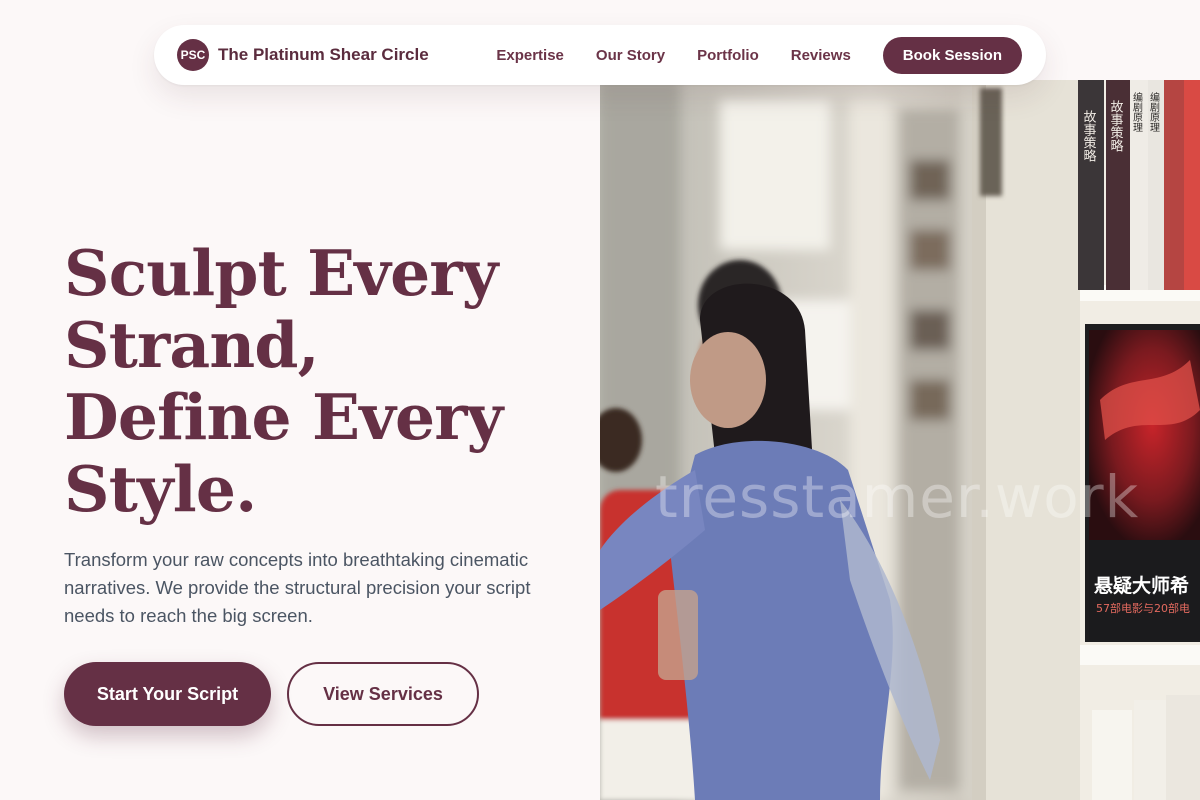 This screenshot has height=800, width=1200. Describe the element at coordinates (530, 55) in the screenshot. I see `nav-link-expertise: Expertise` at that location.